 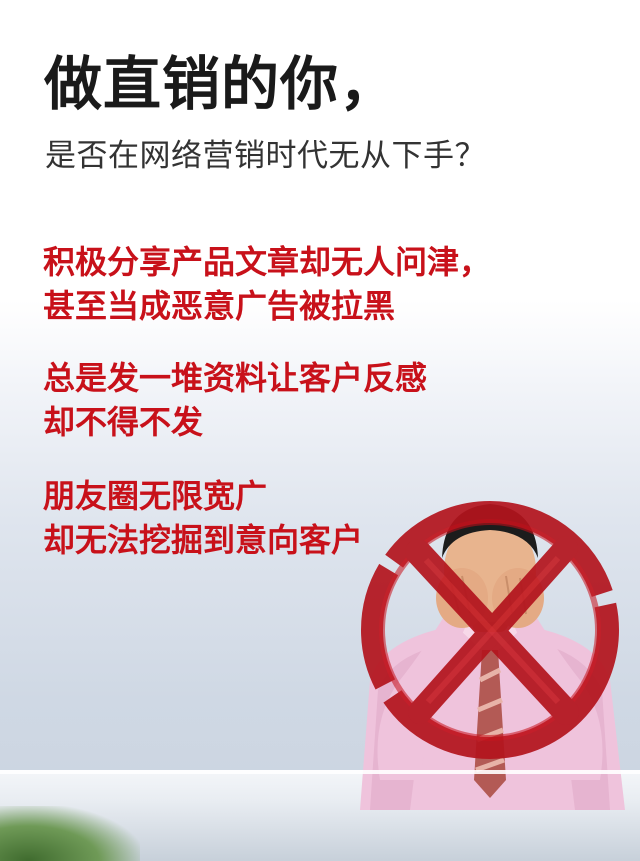 What do you see at coordinates (267, 284) in the screenshot?
I see `pain-point-1: 积极分享产品文章却无人问津， 甚至当成恶意广告被拉黑` at bounding box center [267, 284].